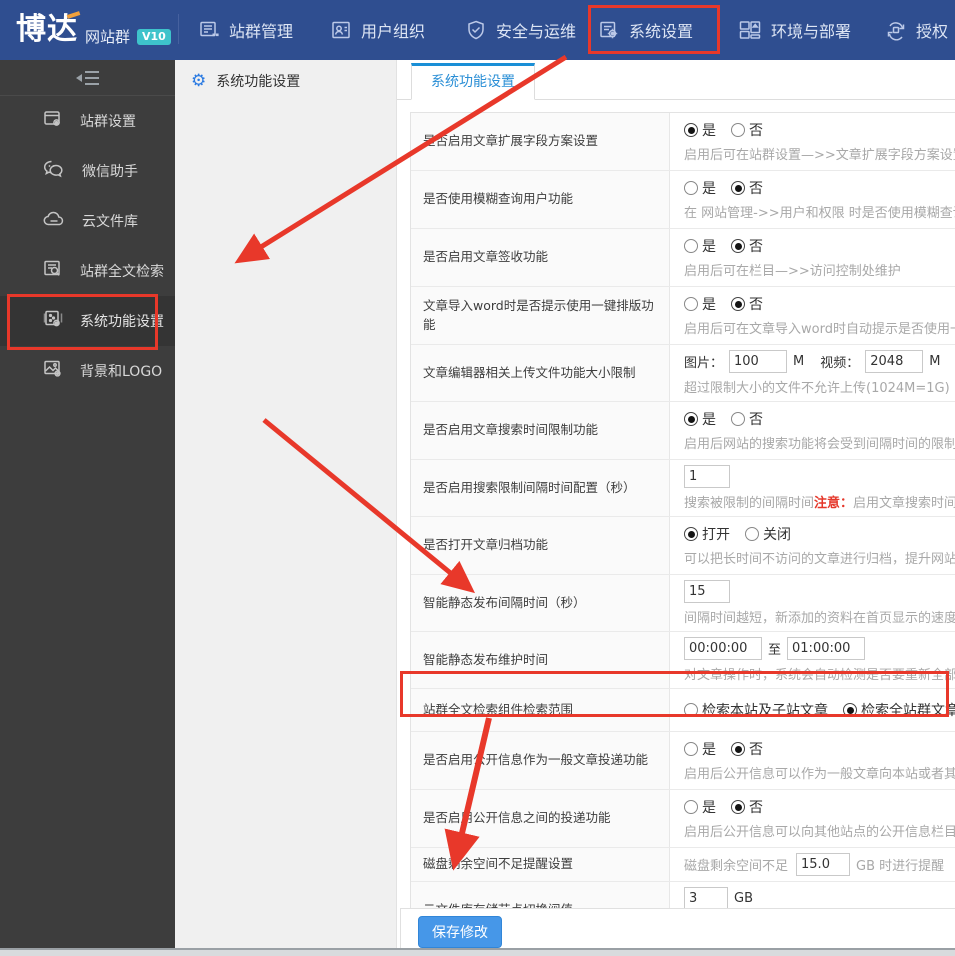 The image size is (955, 956). What do you see at coordinates (812, 545) in the screenshot?
I see `row-value: 打开 关闭 可以把长时间不访问的文章进行归档，提升网站` at bounding box center [812, 545].